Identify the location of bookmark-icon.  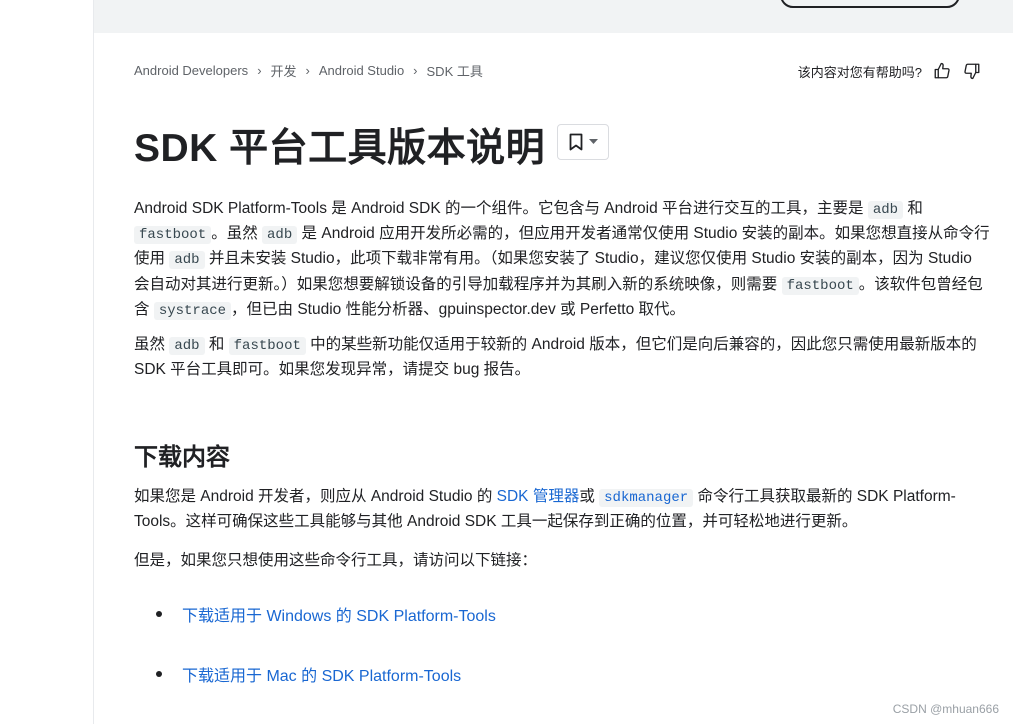
(575, 142).